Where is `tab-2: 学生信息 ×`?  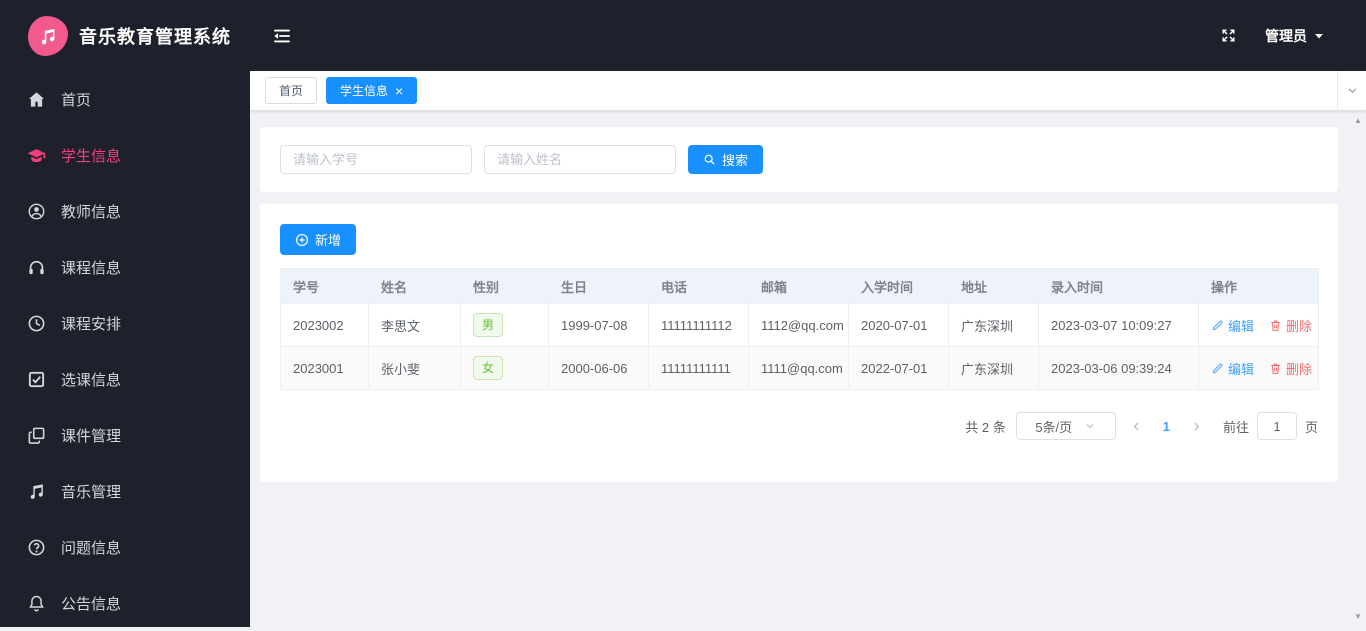 tab-2: 学生信息 × is located at coordinates (372, 90).